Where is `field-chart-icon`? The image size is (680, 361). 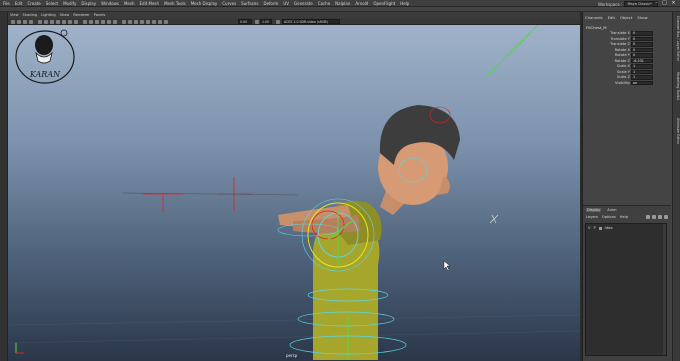
field-chart-icon is located at coordinates (64, 21).